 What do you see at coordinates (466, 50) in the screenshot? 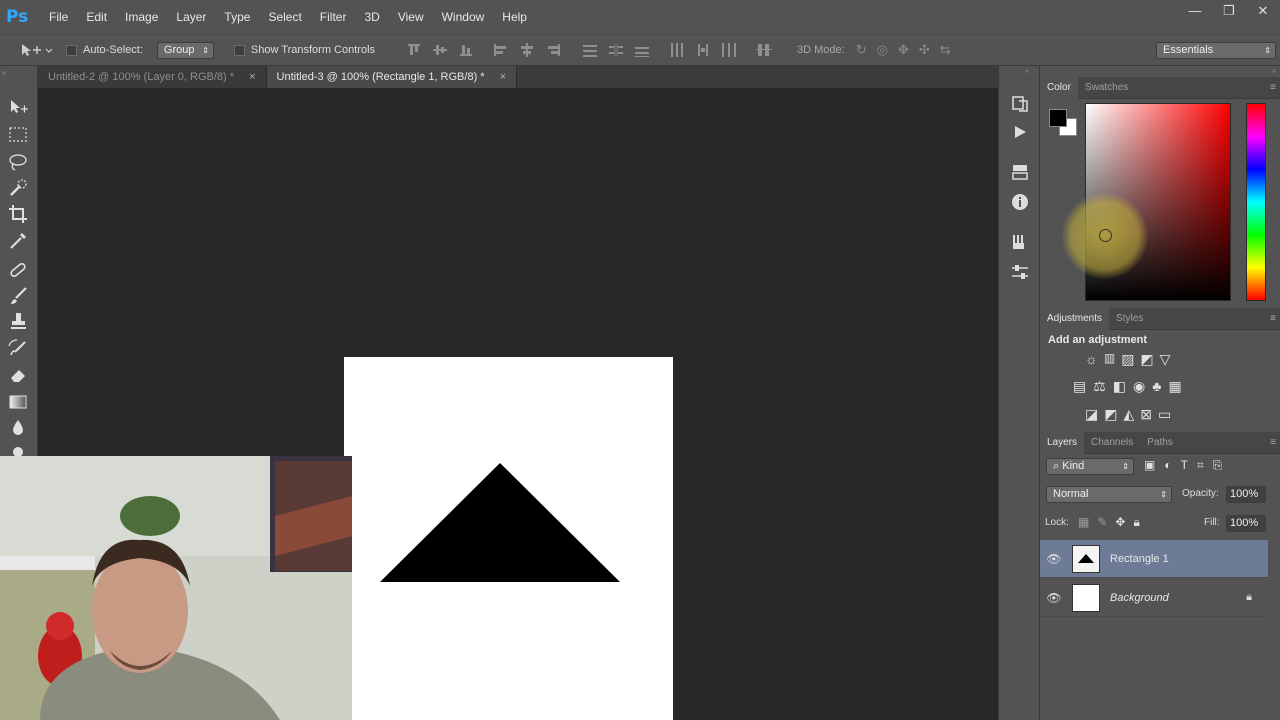
I see `align-bottom-icon` at bounding box center [466, 50].